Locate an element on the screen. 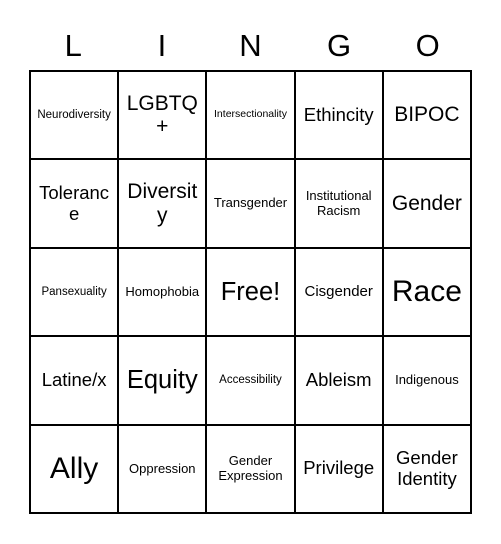 The height and width of the screenshot is (544, 501). bingo-cell: Privilege is located at coordinates (339, 469).